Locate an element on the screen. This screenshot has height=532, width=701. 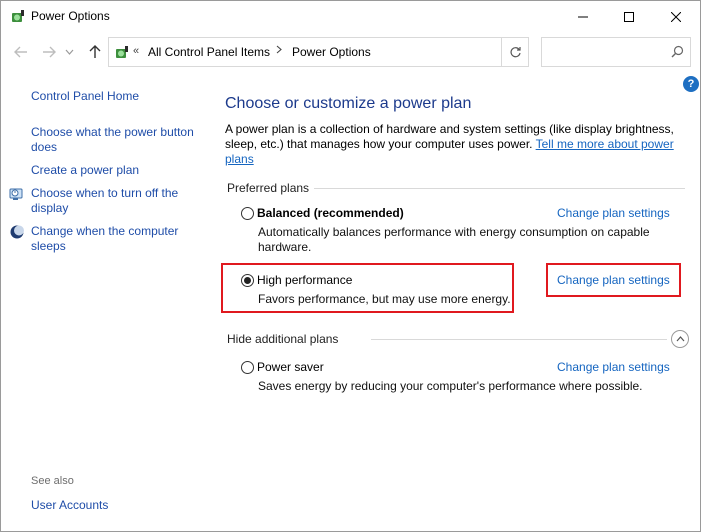
refresh-button is located at coordinates (515, 52).